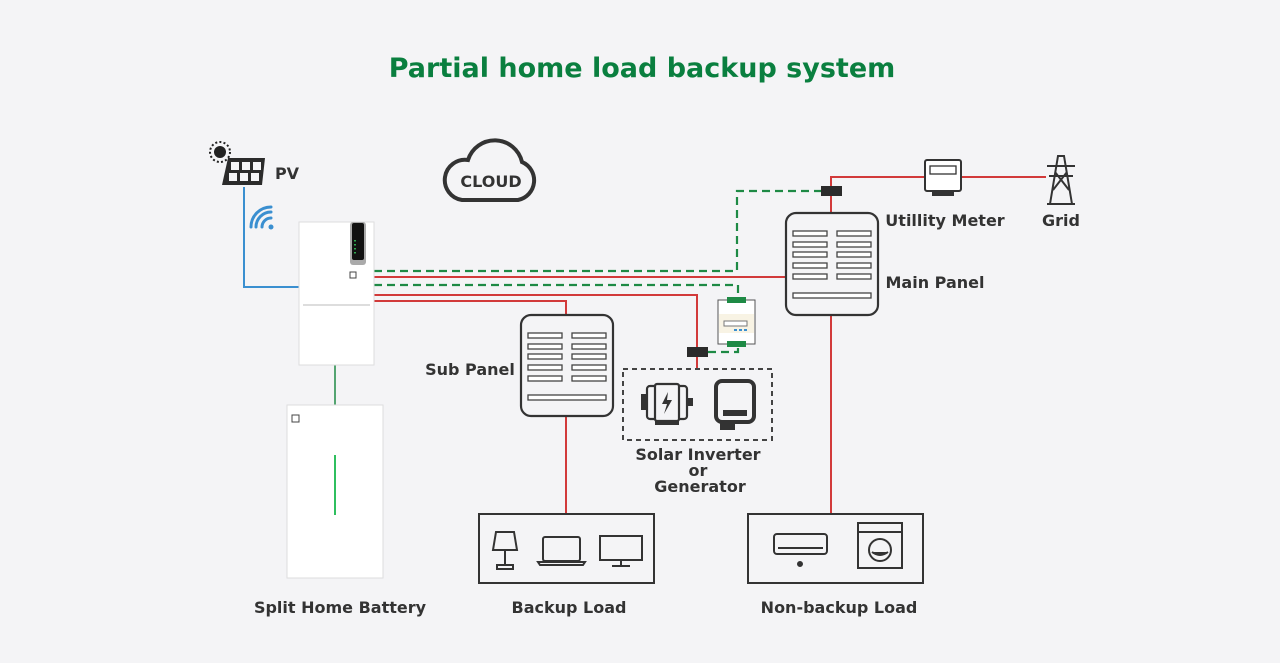 The height and width of the screenshot is (663, 1280). What do you see at coordinates (470, 307) in the screenshot?
I see `ac-line-sub` at bounding box center [470, 307].